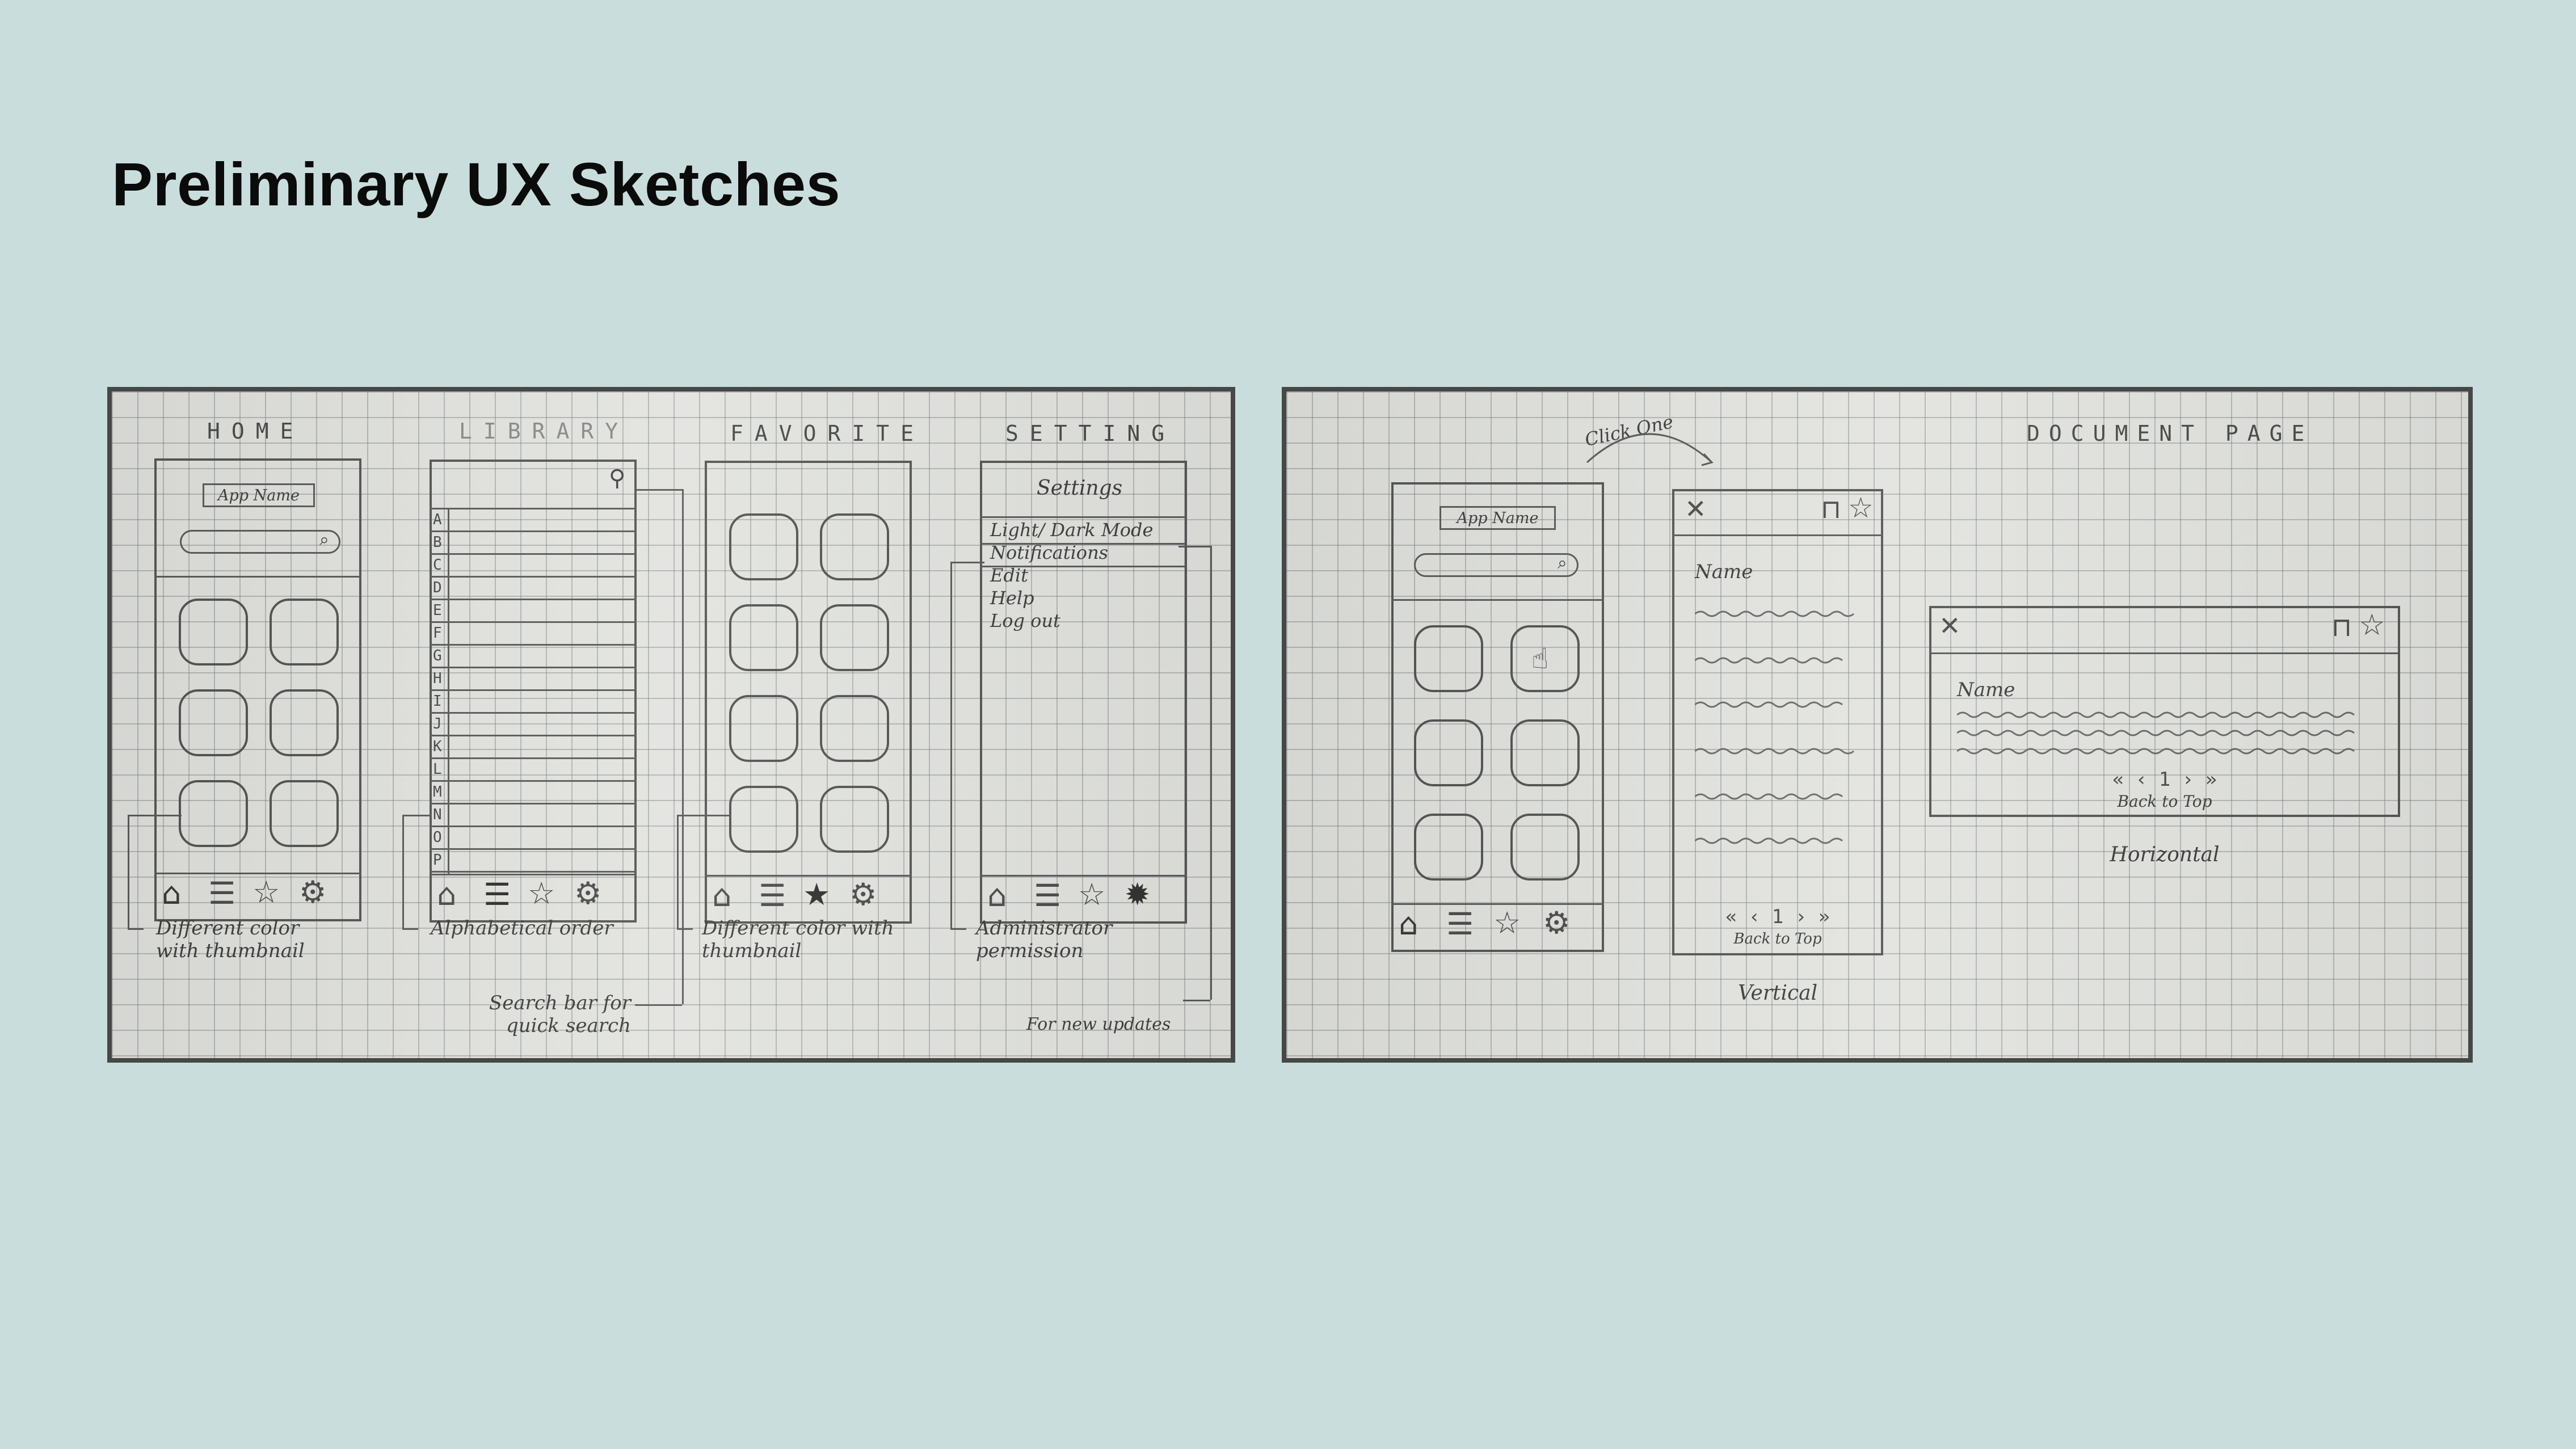  I want to click on document-header-divider, so click(2164, 653).